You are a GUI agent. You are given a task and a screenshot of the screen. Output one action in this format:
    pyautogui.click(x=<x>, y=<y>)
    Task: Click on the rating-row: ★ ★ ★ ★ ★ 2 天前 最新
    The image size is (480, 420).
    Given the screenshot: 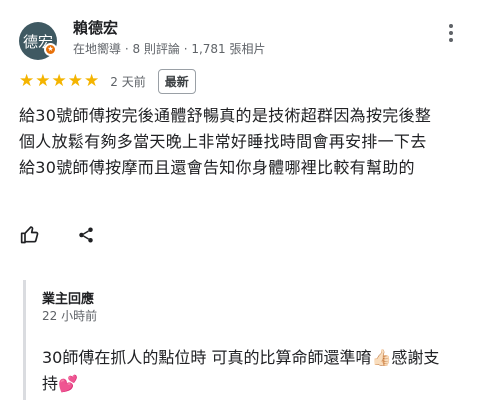 What is the action you would take?
    pyautogui.click(x=107, y=81)
    